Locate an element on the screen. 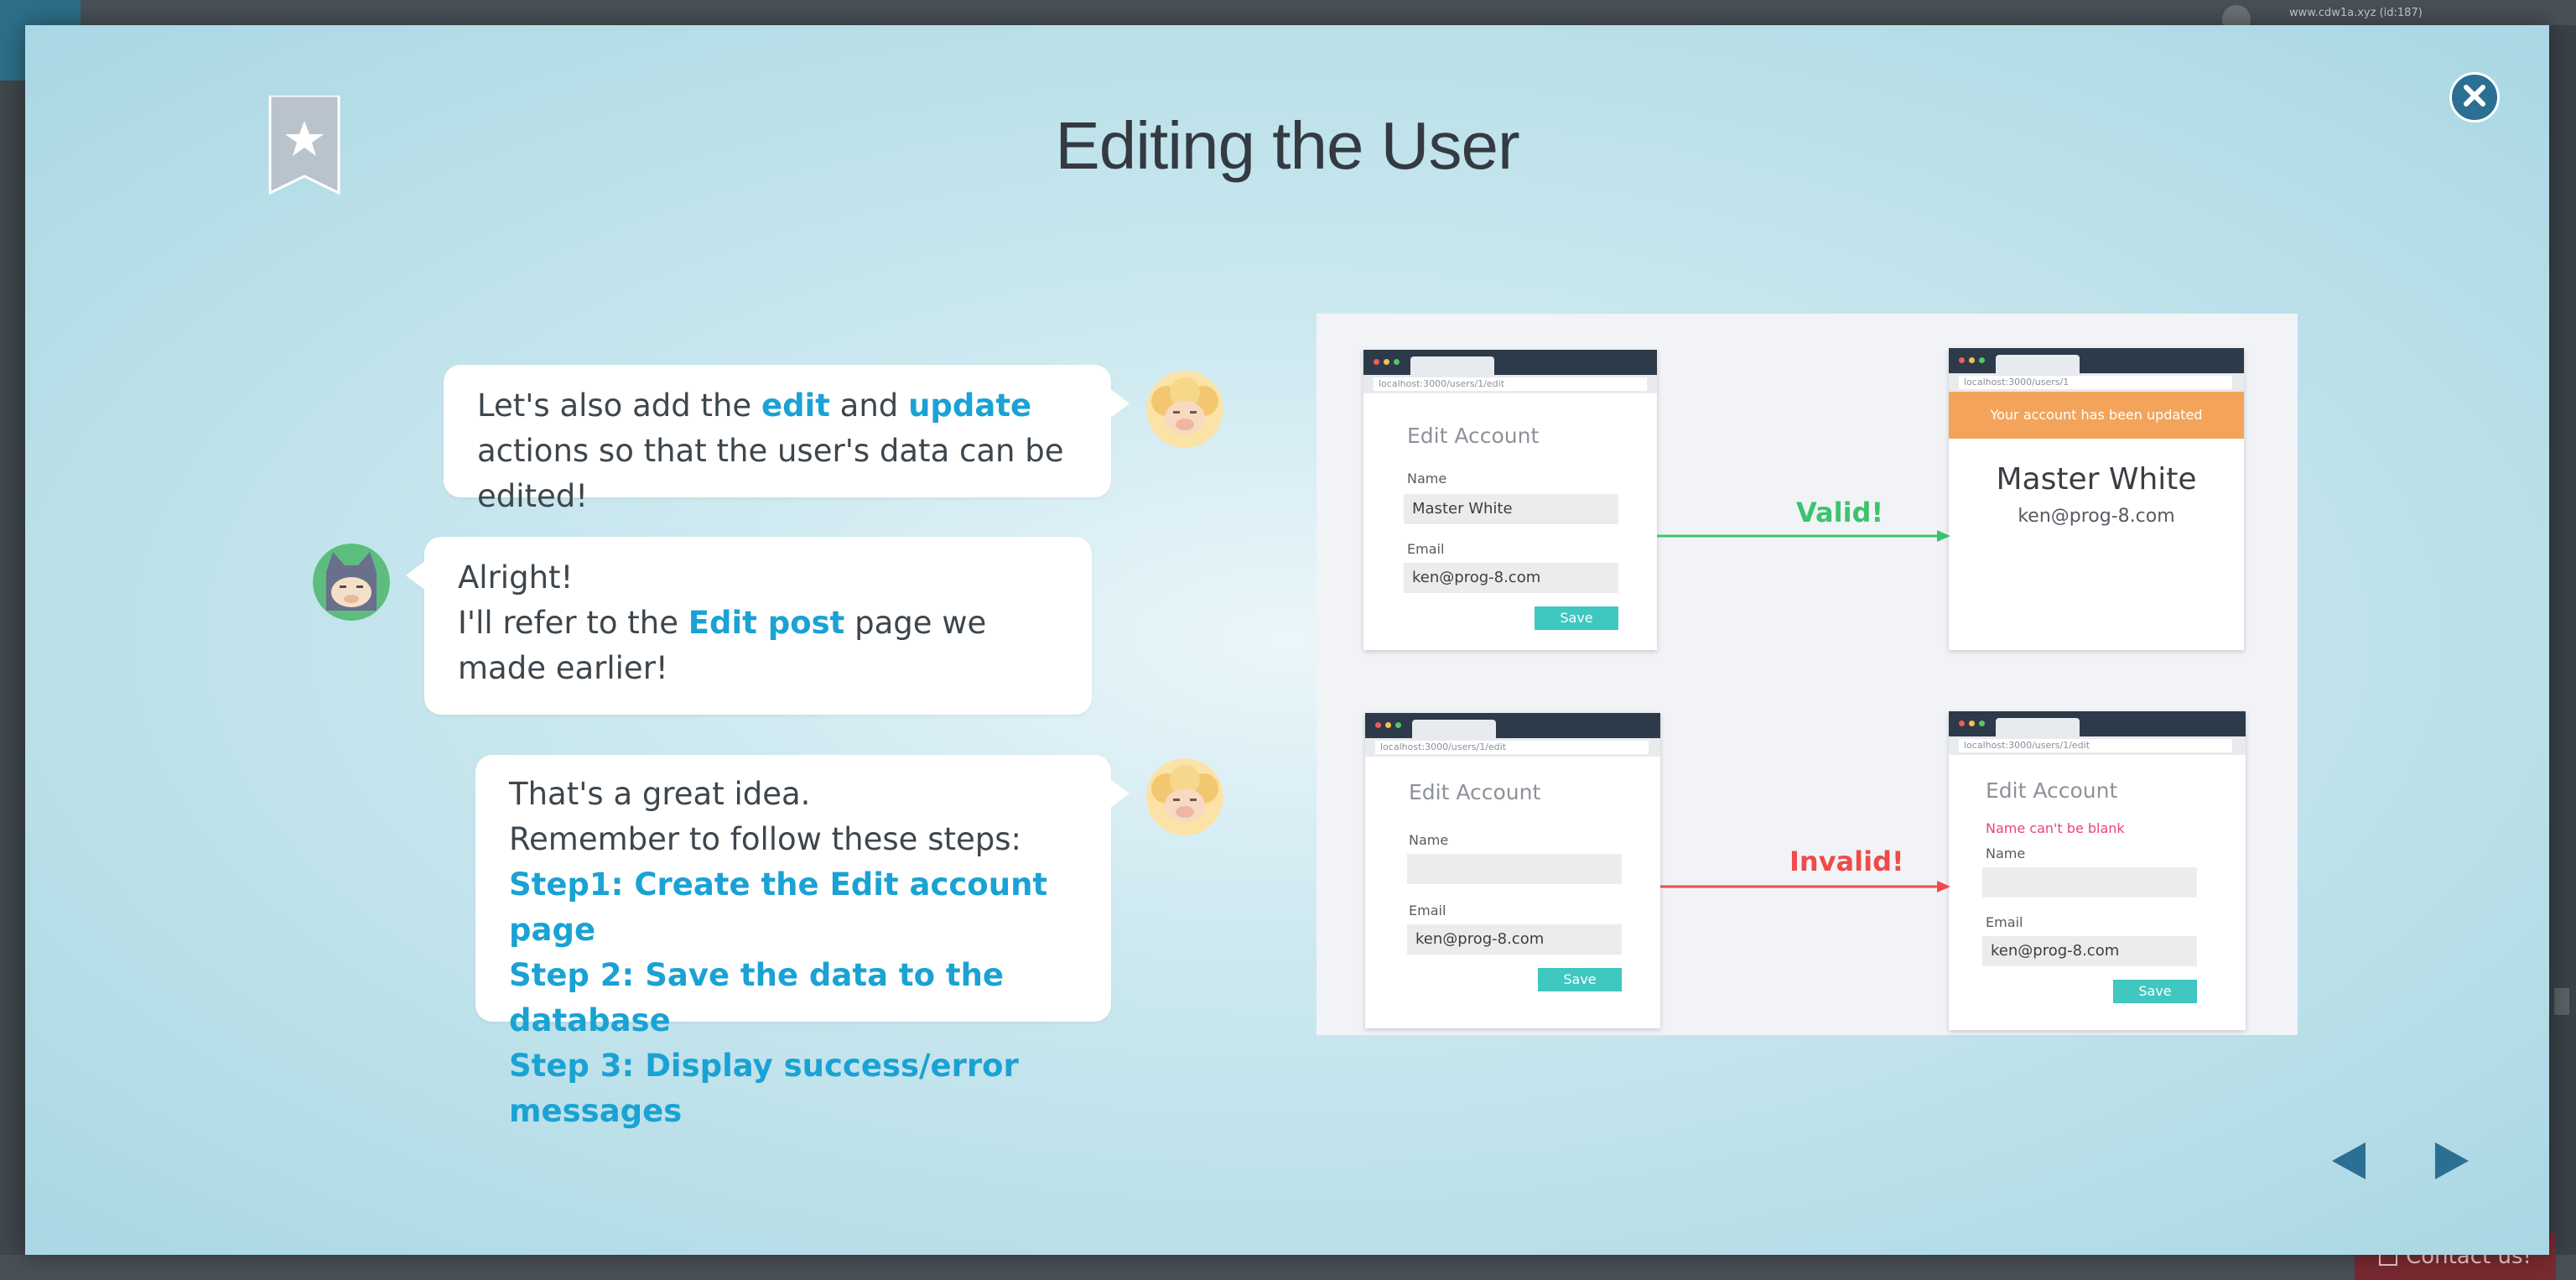 The width and height of the screenshot is (2576, 1280). highlighted-text: edit is located at coordinates (795, 406).